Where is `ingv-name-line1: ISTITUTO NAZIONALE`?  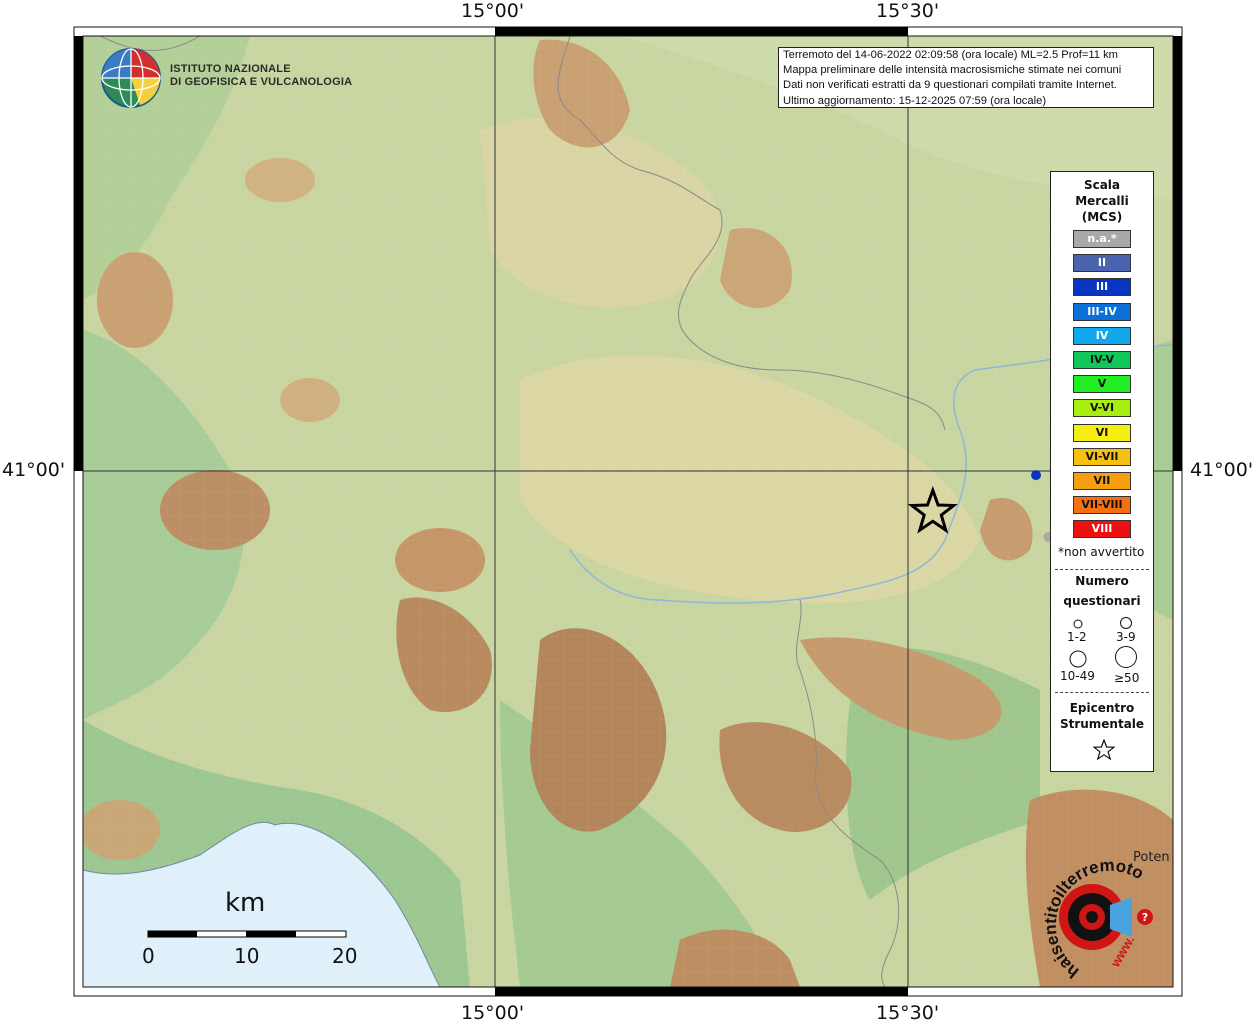 ingv-name-line1: ISTITUTO NAZIONALE is located at coordinates (230, 69).